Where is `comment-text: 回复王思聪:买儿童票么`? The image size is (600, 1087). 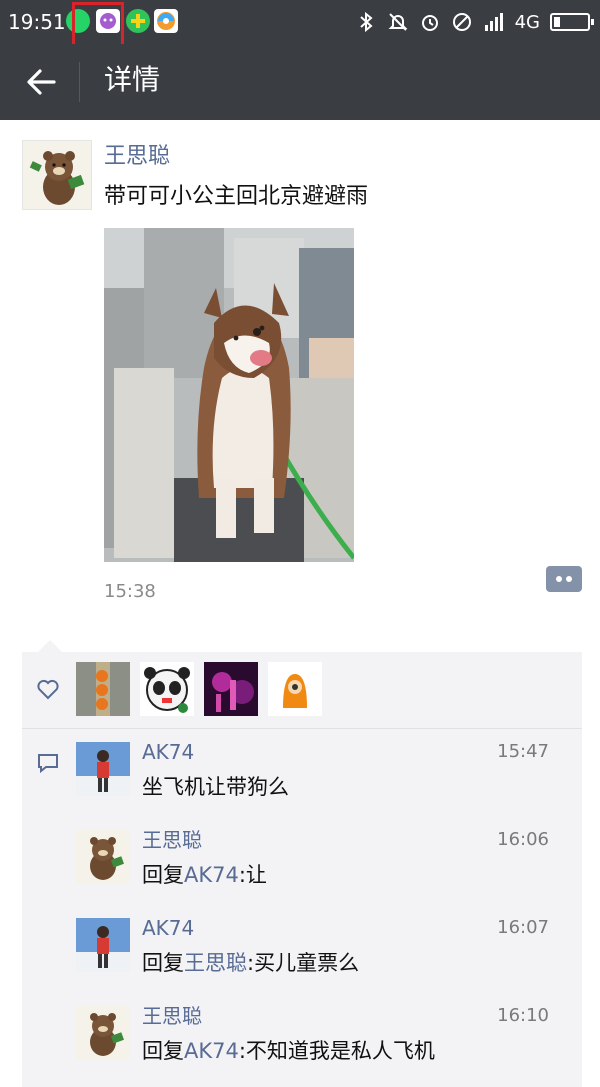 comment-text: 回复王思聪:买儿童票么 is located at coordinates (250, 963).